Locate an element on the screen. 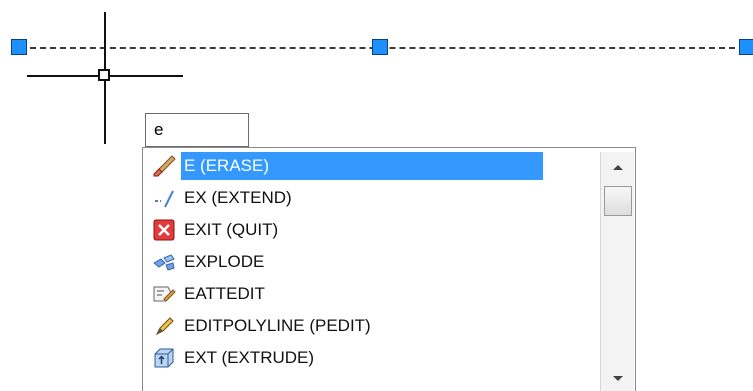 The width and height of the screenshot is (753, 391). suggestion-label: EXPLODE is located at coordinates (224, 261).